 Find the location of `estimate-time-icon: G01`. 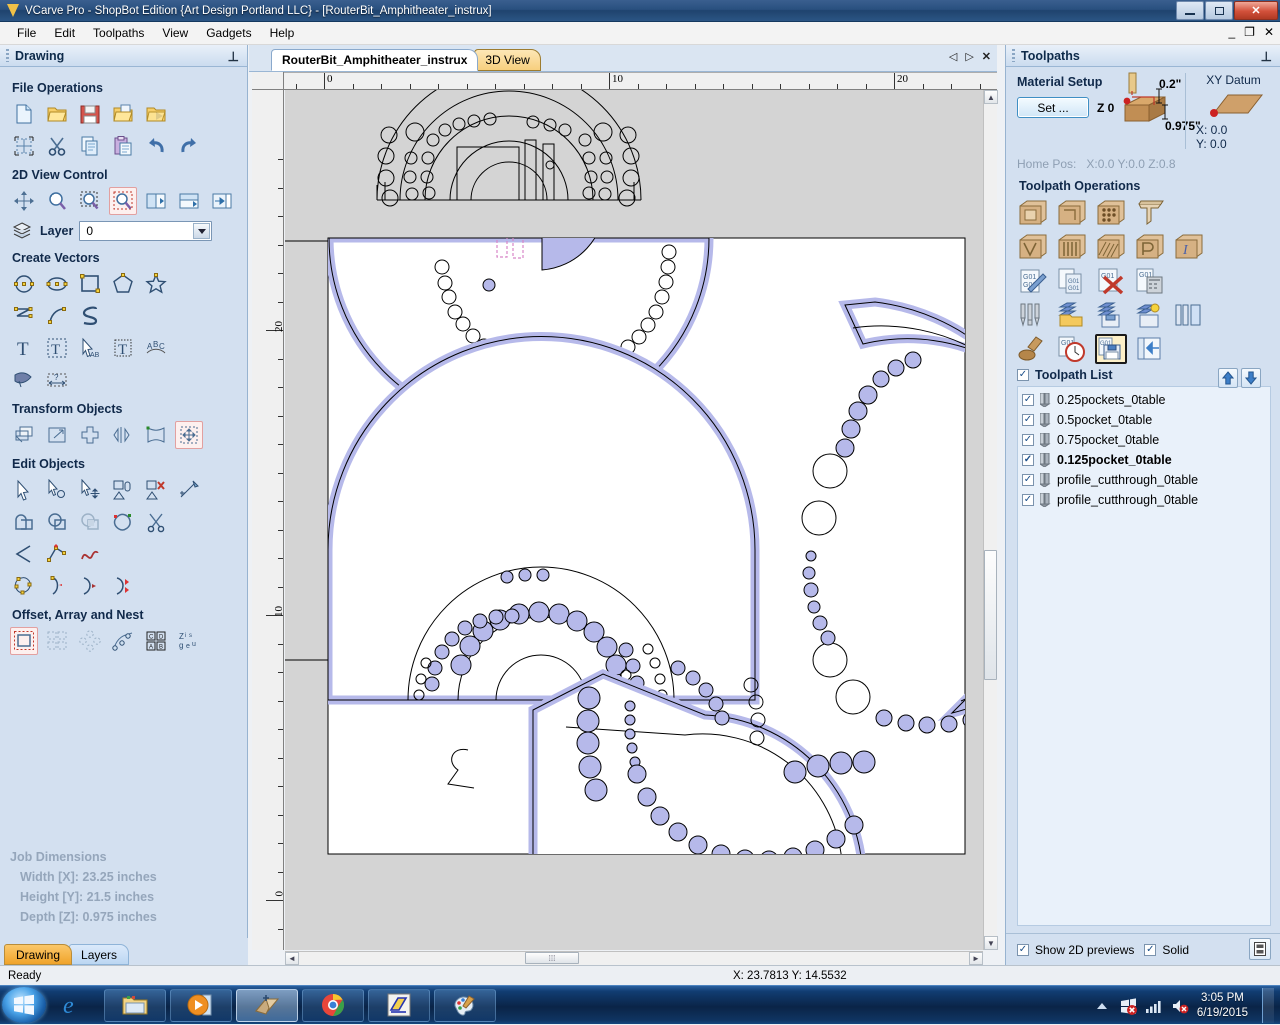

estimate-time-icon: G01 is located at coordinates (1072, 349).